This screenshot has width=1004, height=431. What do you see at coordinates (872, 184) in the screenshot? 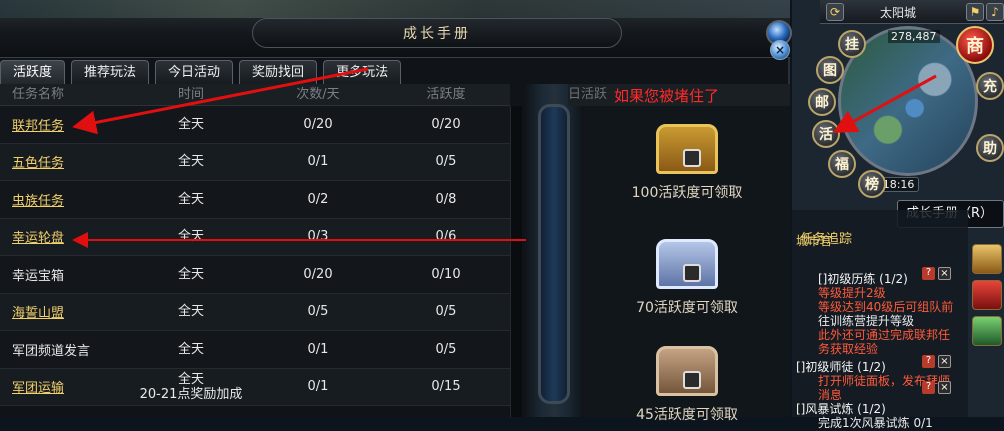
I see `ranking-button: 榜` at bounding box center [872, 184].